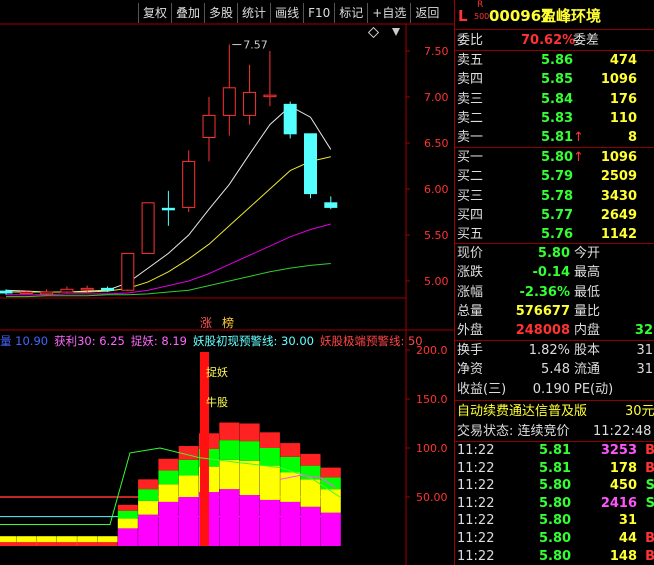 Image resolution: width=654 pixels, height=565 pixels. Describe the element at coordinates (554, 215) in the screenshot. I see `bids-row: 买四 5.77 2649` at that location.